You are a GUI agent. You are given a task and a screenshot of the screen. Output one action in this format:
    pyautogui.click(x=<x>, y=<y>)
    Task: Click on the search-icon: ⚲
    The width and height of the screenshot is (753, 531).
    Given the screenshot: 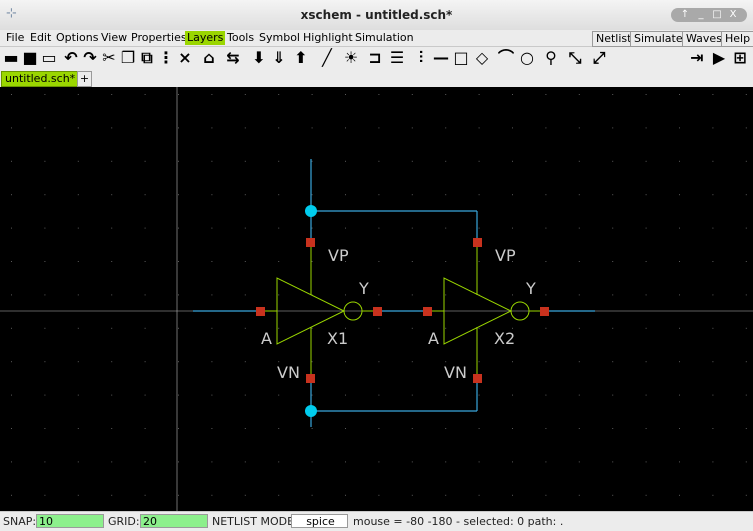 What is the action you would take?
    pyautogui.click(x=551, y=58)
    